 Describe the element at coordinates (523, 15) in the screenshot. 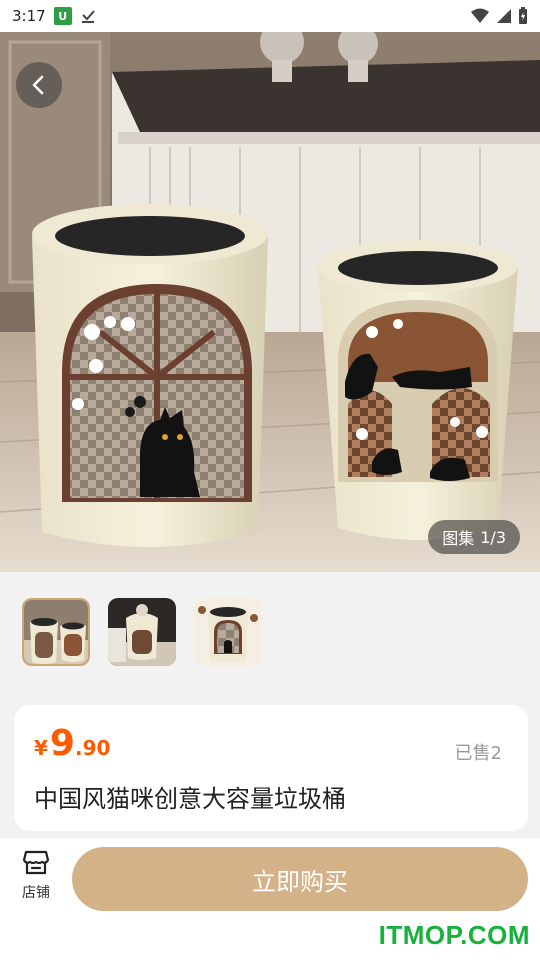

I see `battery-icon` at that location.